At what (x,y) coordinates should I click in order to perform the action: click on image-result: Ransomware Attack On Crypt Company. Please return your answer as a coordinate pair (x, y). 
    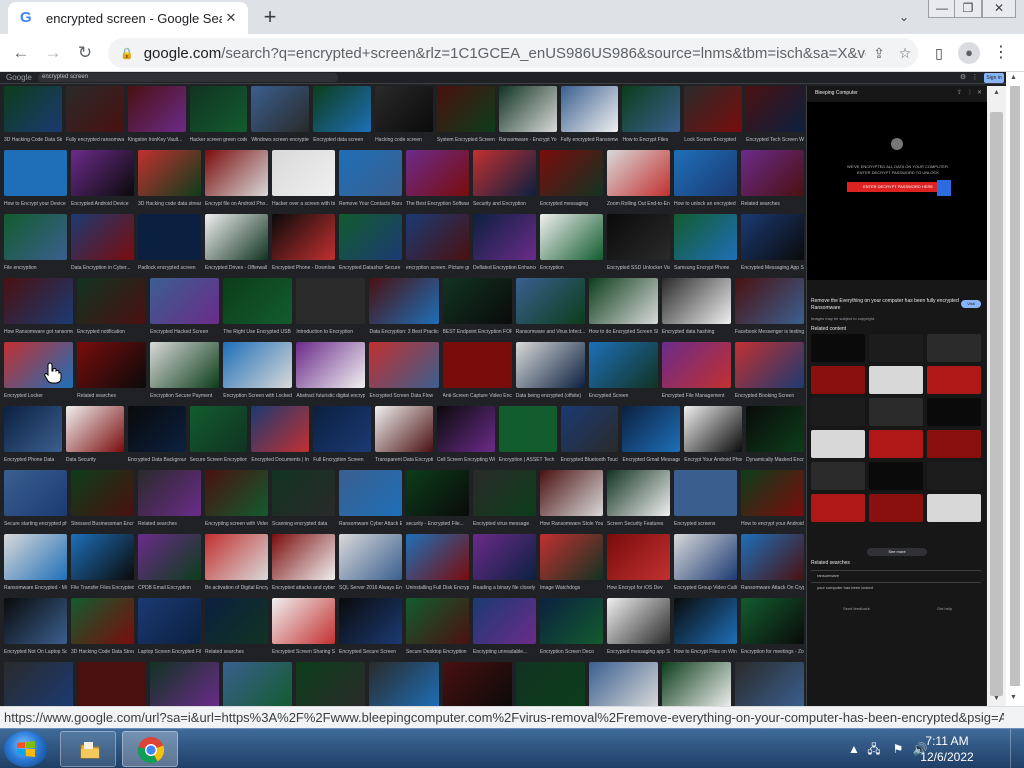
    Looking at the image, I should click on (772, 565).